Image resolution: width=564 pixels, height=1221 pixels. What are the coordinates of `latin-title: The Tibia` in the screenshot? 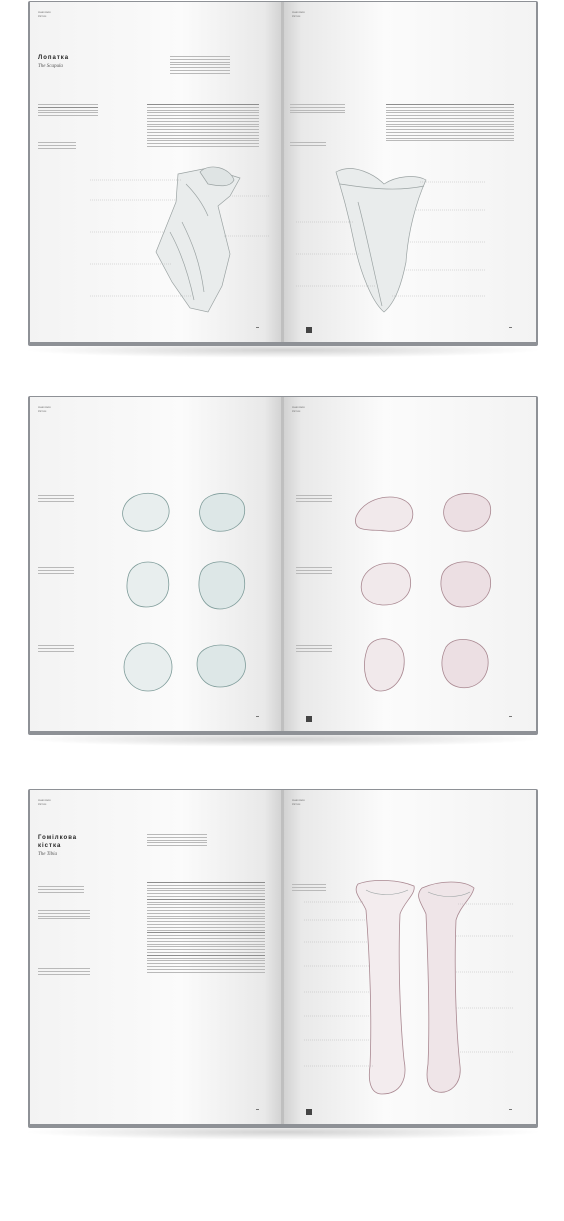 It's located at (48, 854).